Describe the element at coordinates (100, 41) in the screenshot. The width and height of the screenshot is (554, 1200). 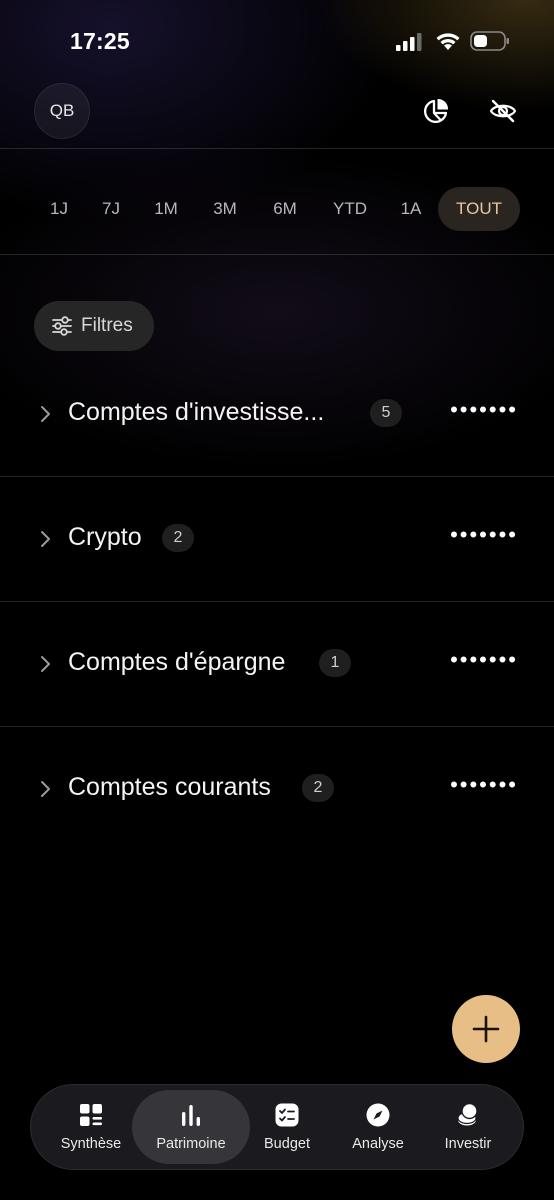
I see `status-time: 17:25` at that location.